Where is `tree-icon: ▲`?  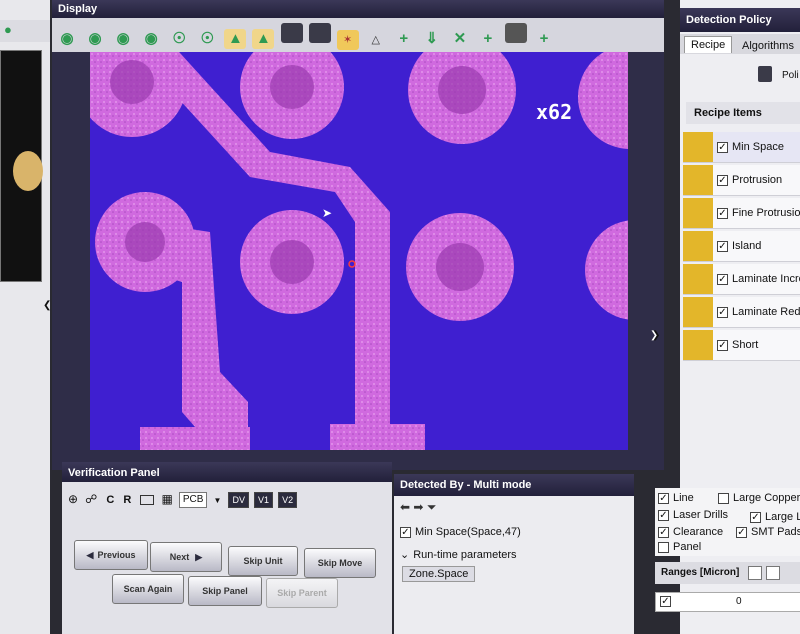
tree-icon: ▲ is located at coordinates (235, 39).